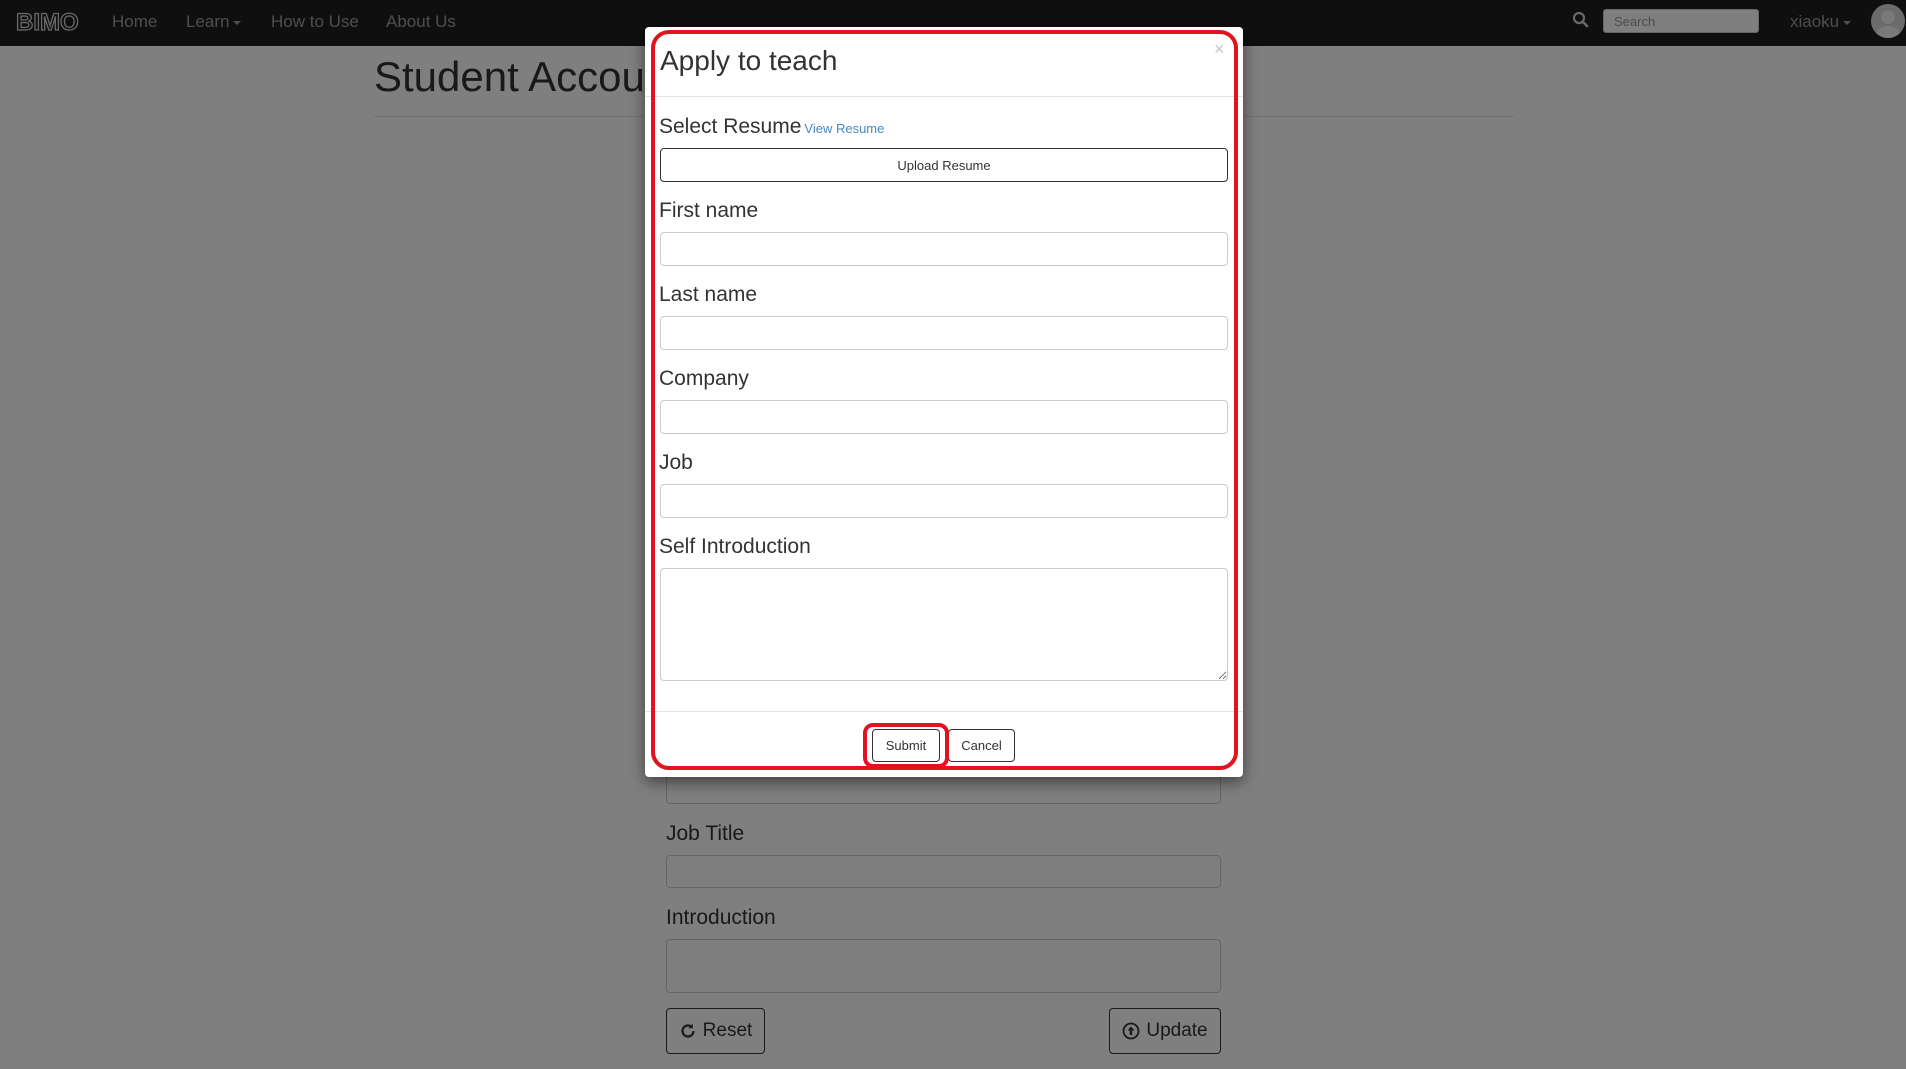 This screenshot has height=1069, width=1906. I want to click on company-label: Company, so click(704, 378).